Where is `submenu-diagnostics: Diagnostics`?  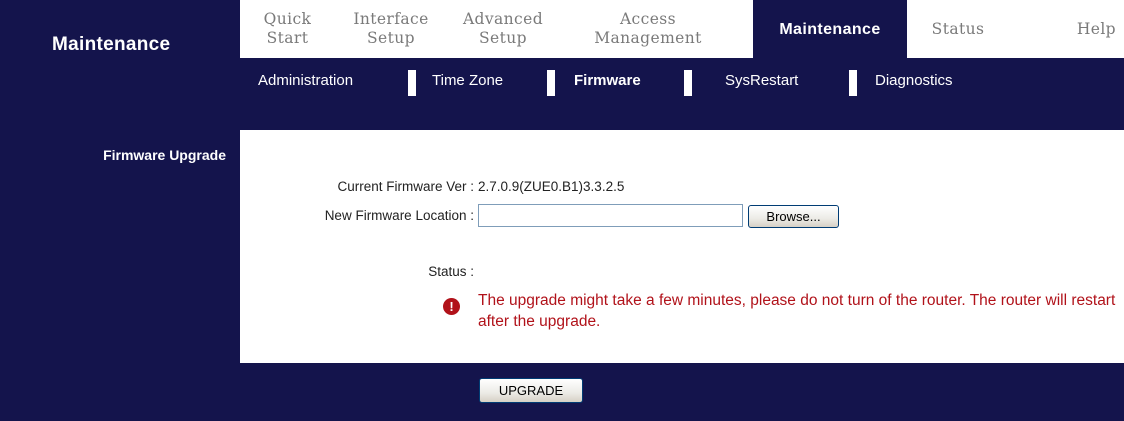 submenu-diagnostics: Diagnostics is located at coordinates (914, 80).